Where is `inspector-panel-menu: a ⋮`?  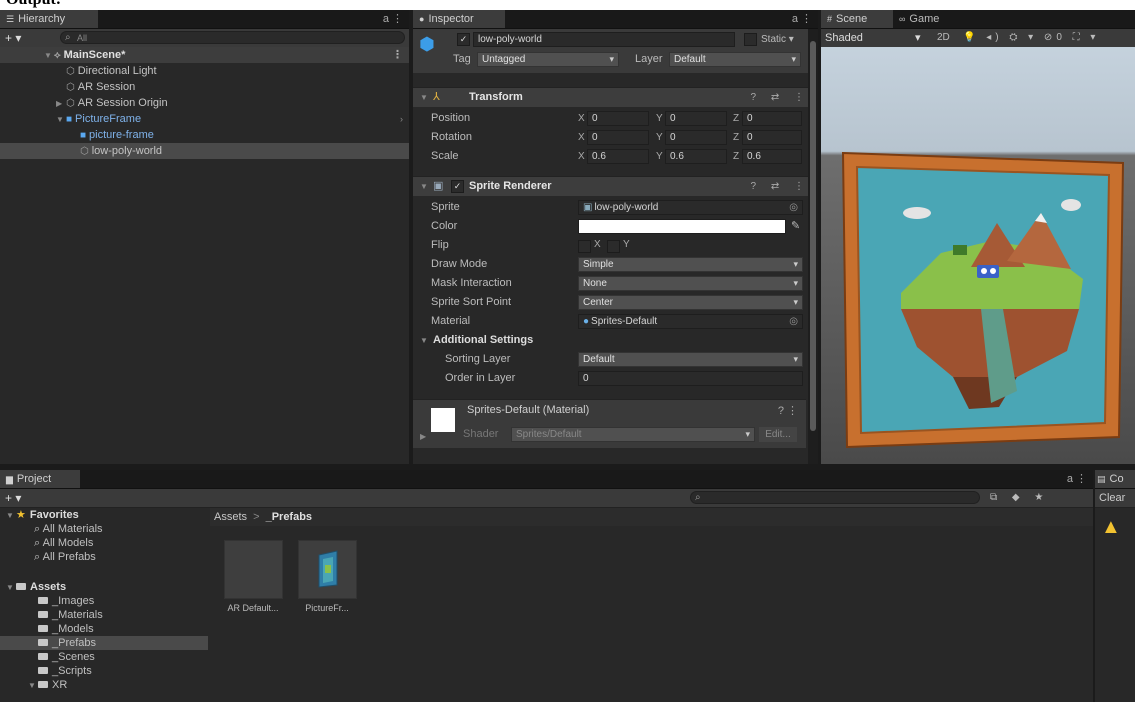
inspector-panel-menu: a ⋮ is located at coordinates (802, 19).